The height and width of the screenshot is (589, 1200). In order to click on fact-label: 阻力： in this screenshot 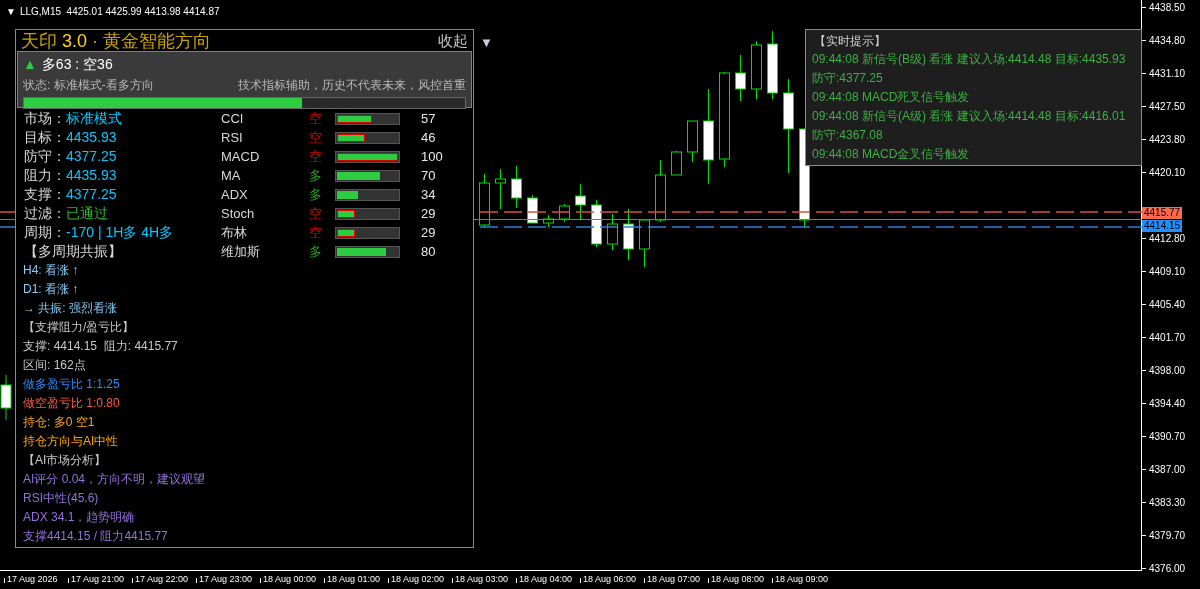, I will do `click(45, 175)`.